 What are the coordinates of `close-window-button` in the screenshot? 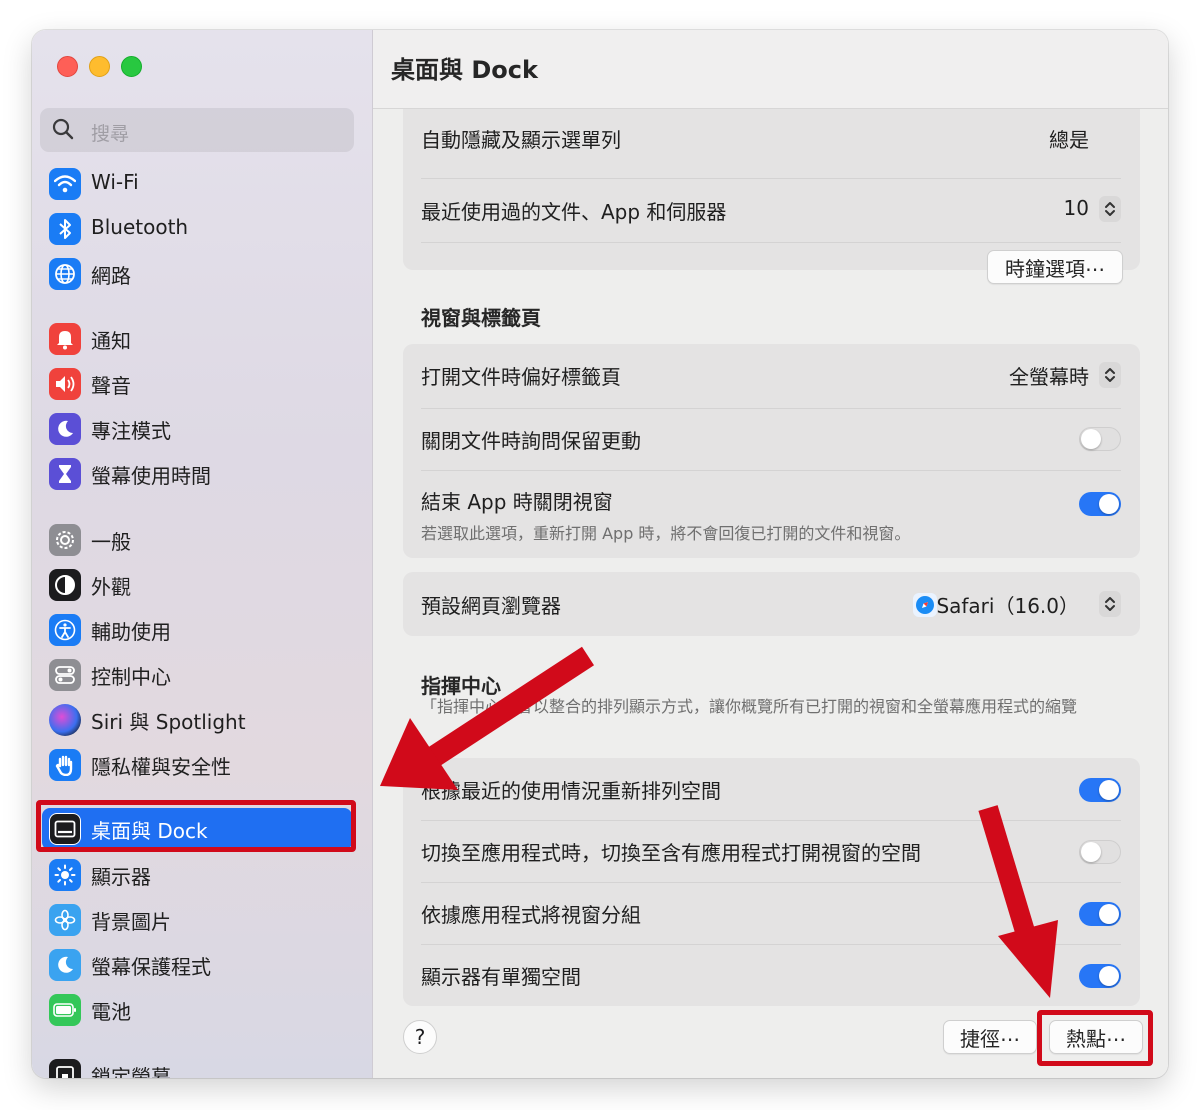 It's located at (67, 66).